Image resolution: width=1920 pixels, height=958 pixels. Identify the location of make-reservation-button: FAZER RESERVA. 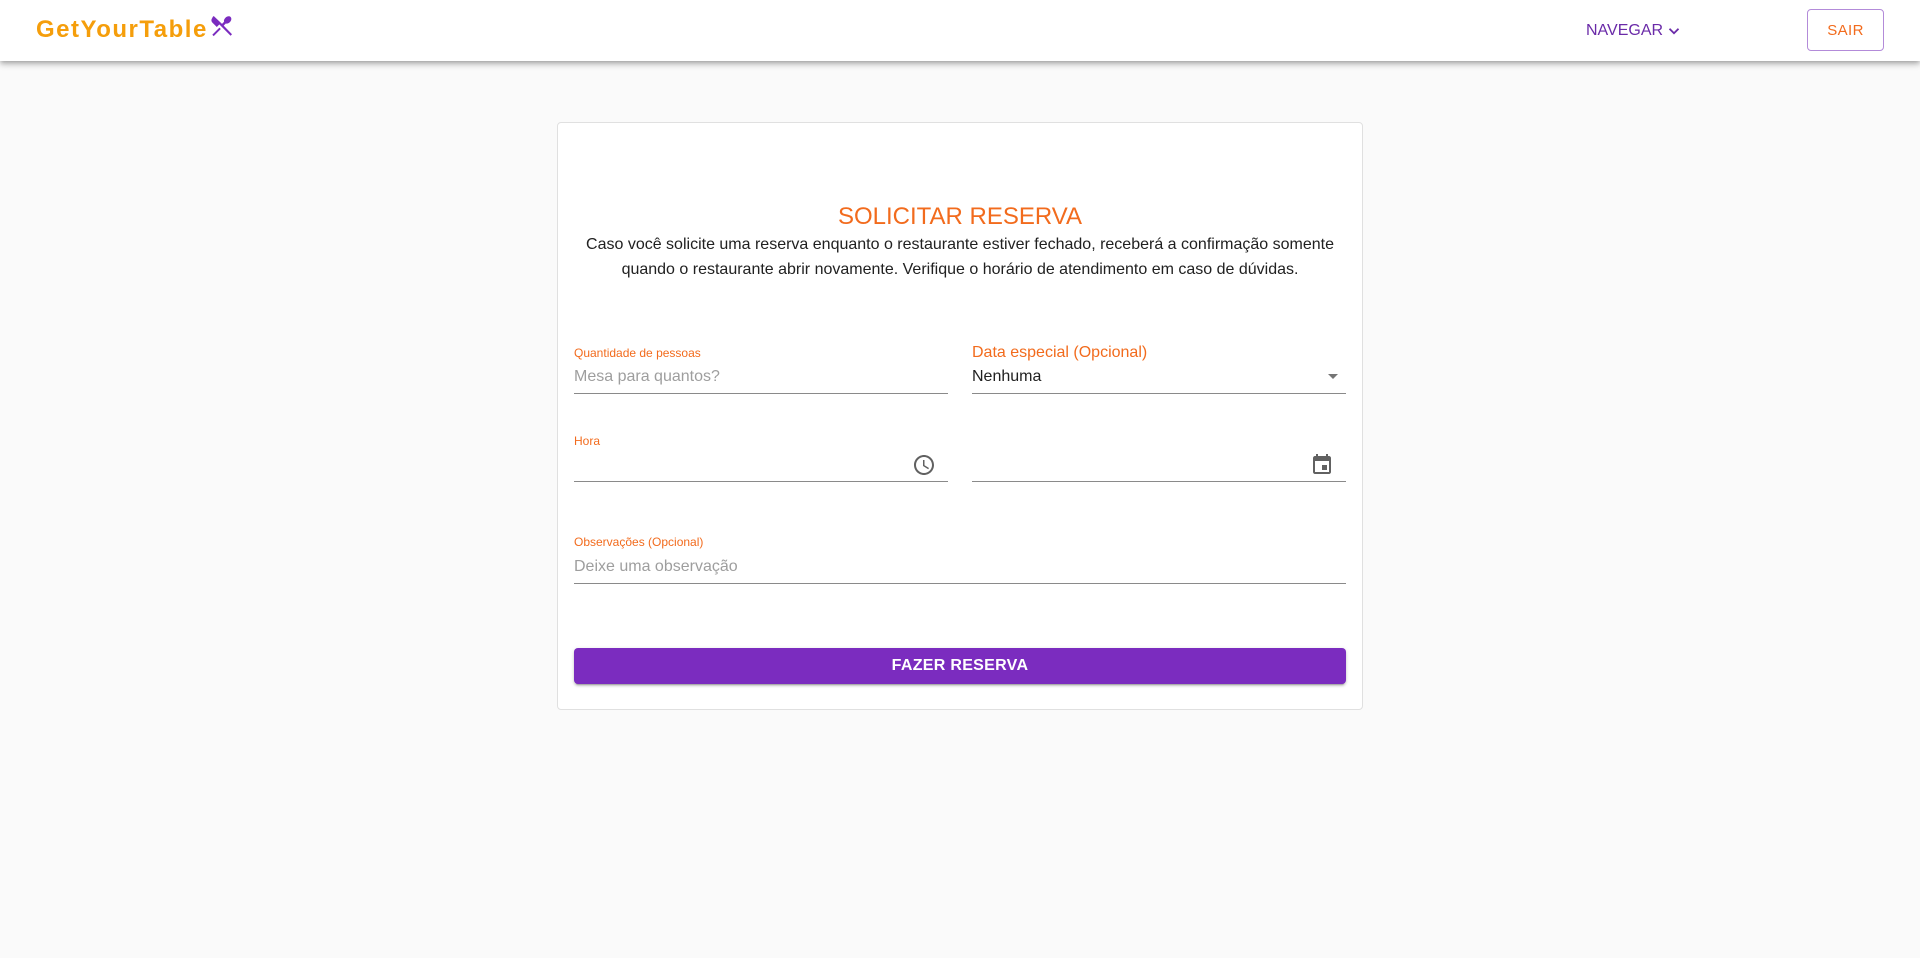
(960, 666).